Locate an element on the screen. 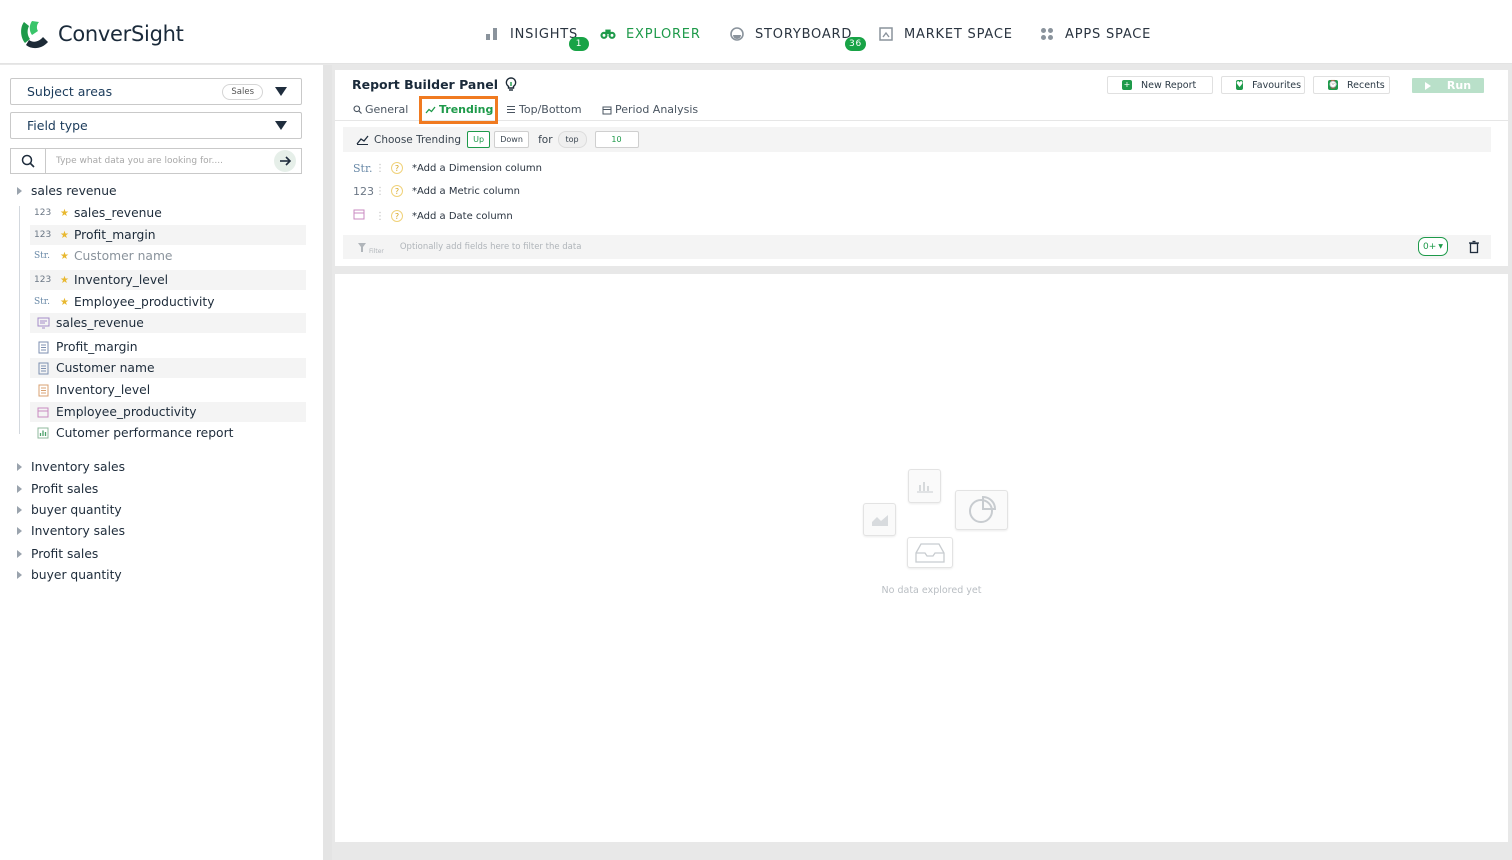  panel-title-text: Report Builder Panel is located at coordinates (425, 84).